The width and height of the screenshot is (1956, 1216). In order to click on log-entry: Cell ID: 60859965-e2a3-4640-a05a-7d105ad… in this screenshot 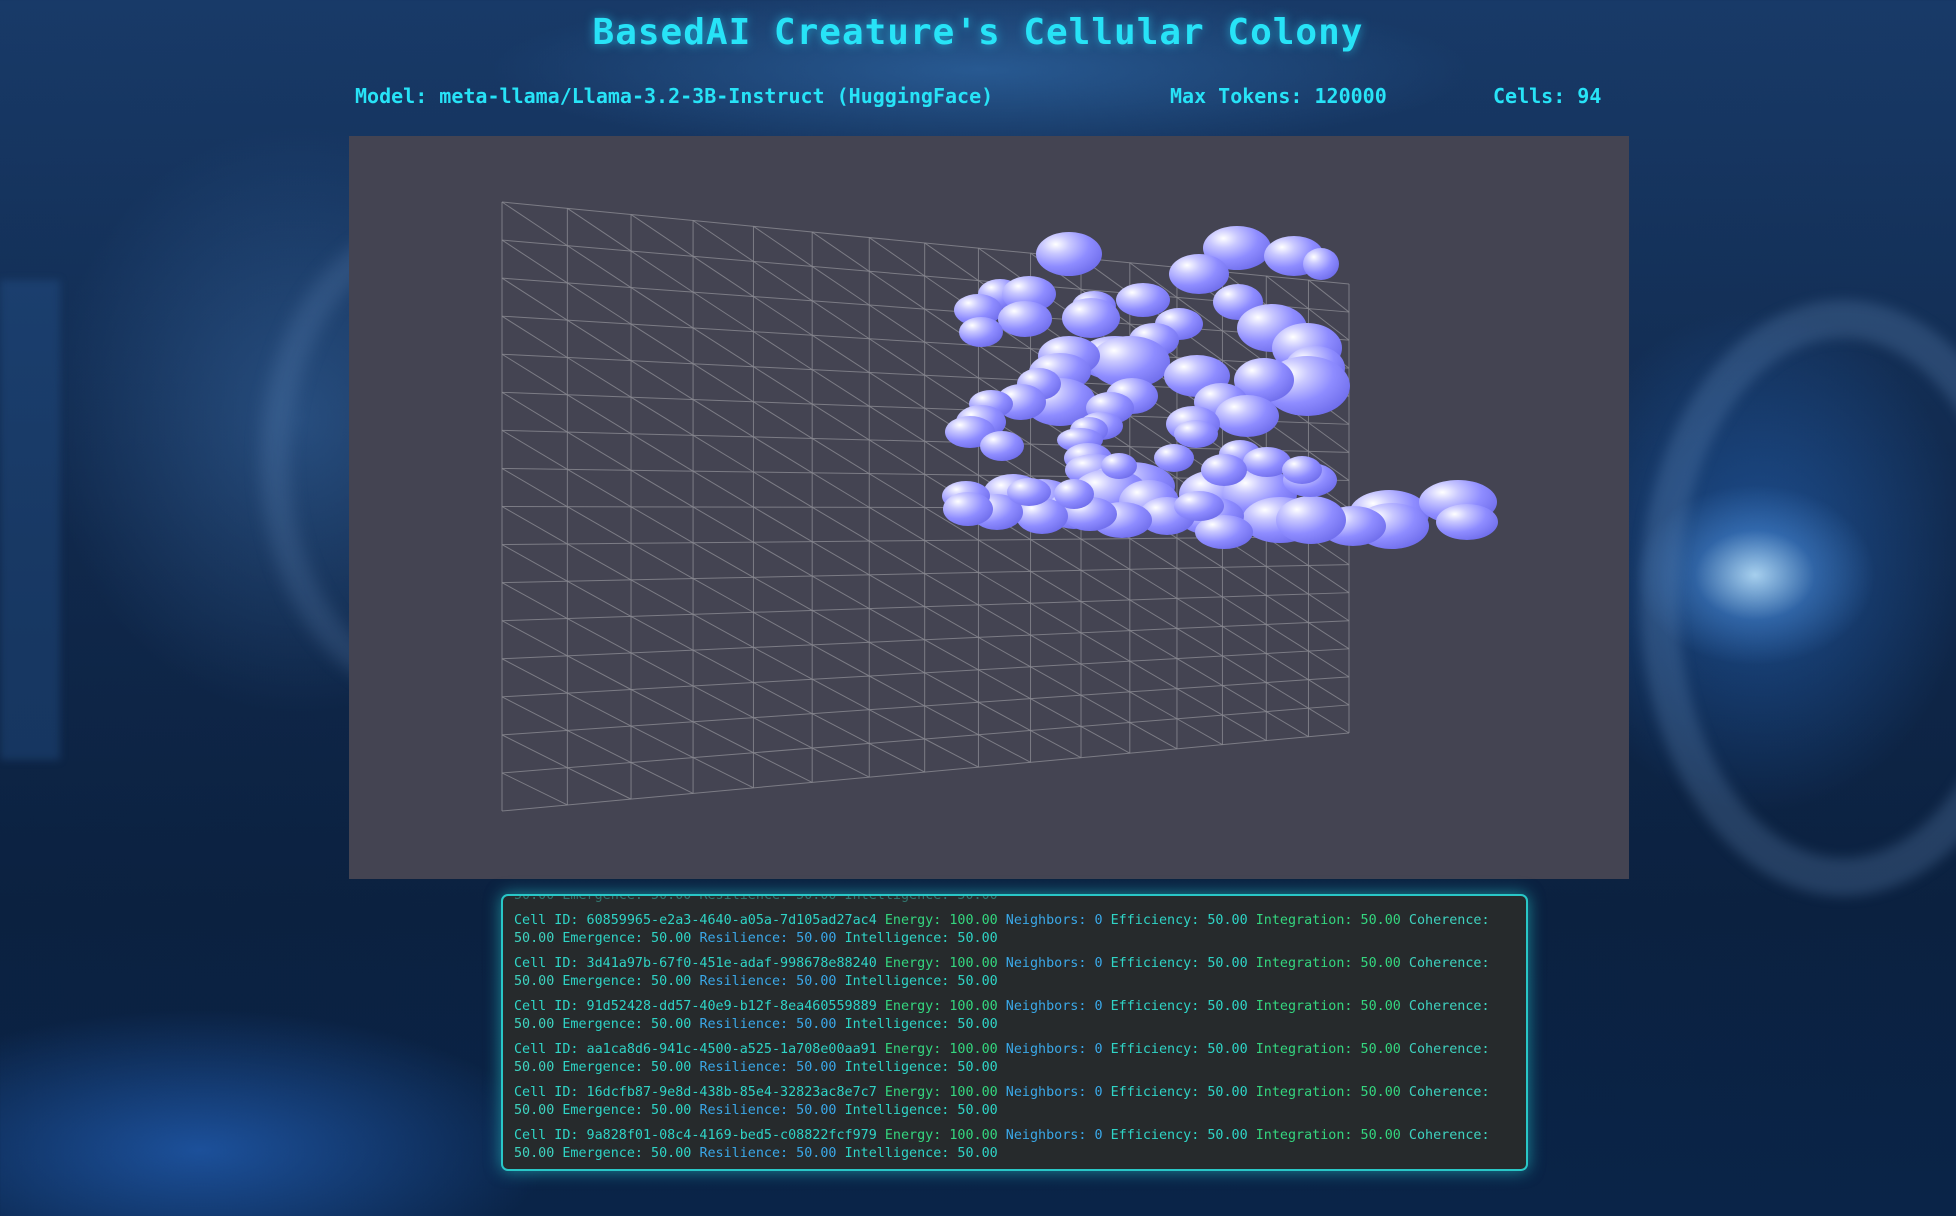, I will do `click(1015, 930)`.